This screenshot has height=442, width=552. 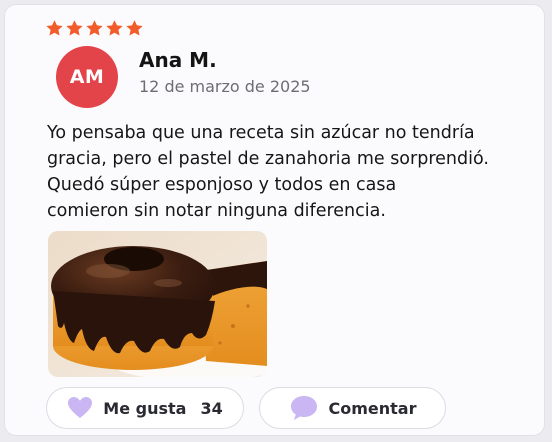 I want to click on speech-bubble-icon, so click(x=303, y=408).